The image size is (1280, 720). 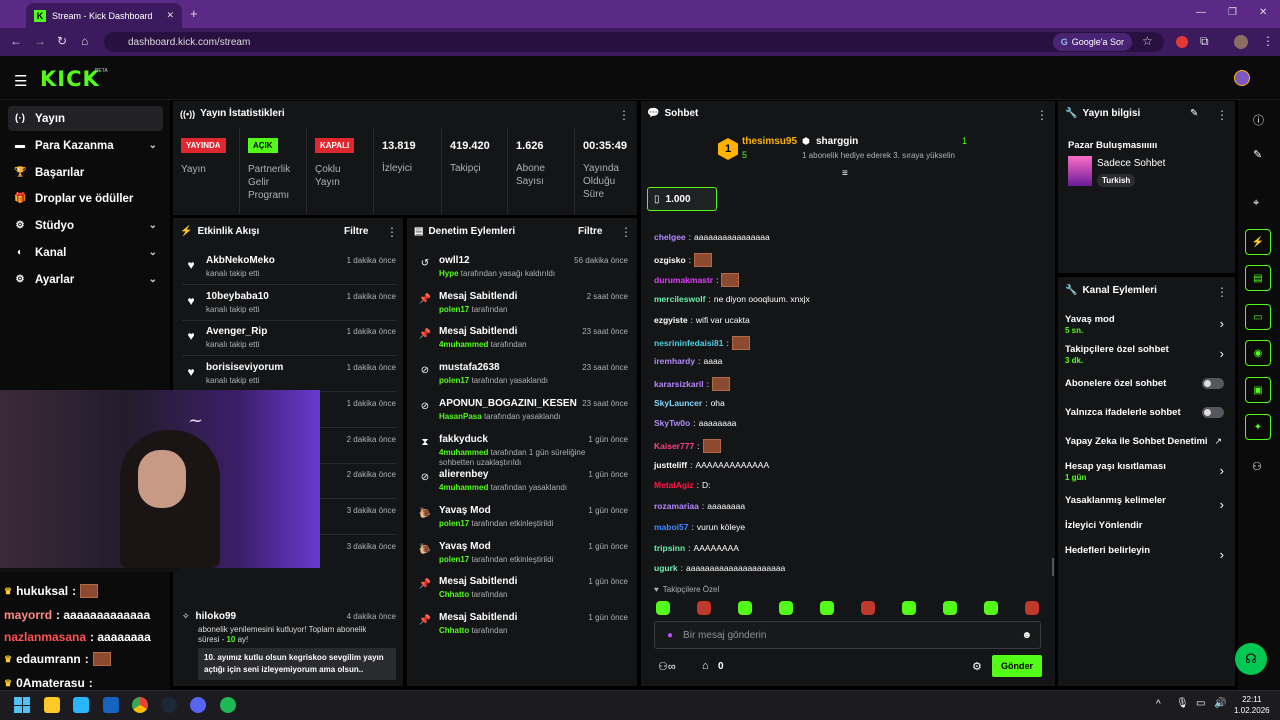 What do you see at coordinates (244, 367) in the screenshot?
I see `activity-username: borisiseviyorum` at bounding box center [244, 367].